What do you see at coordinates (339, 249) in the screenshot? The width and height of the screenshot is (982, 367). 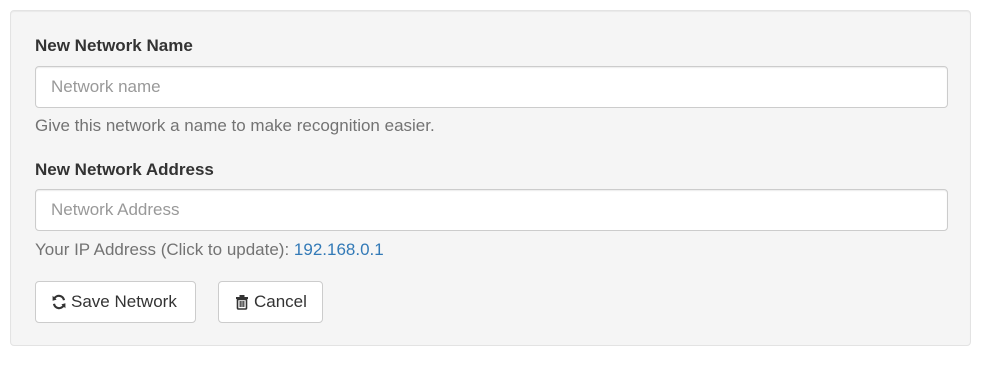 I see `ip-address-link: 192.168.0.1` at bounding box center [339, 249].